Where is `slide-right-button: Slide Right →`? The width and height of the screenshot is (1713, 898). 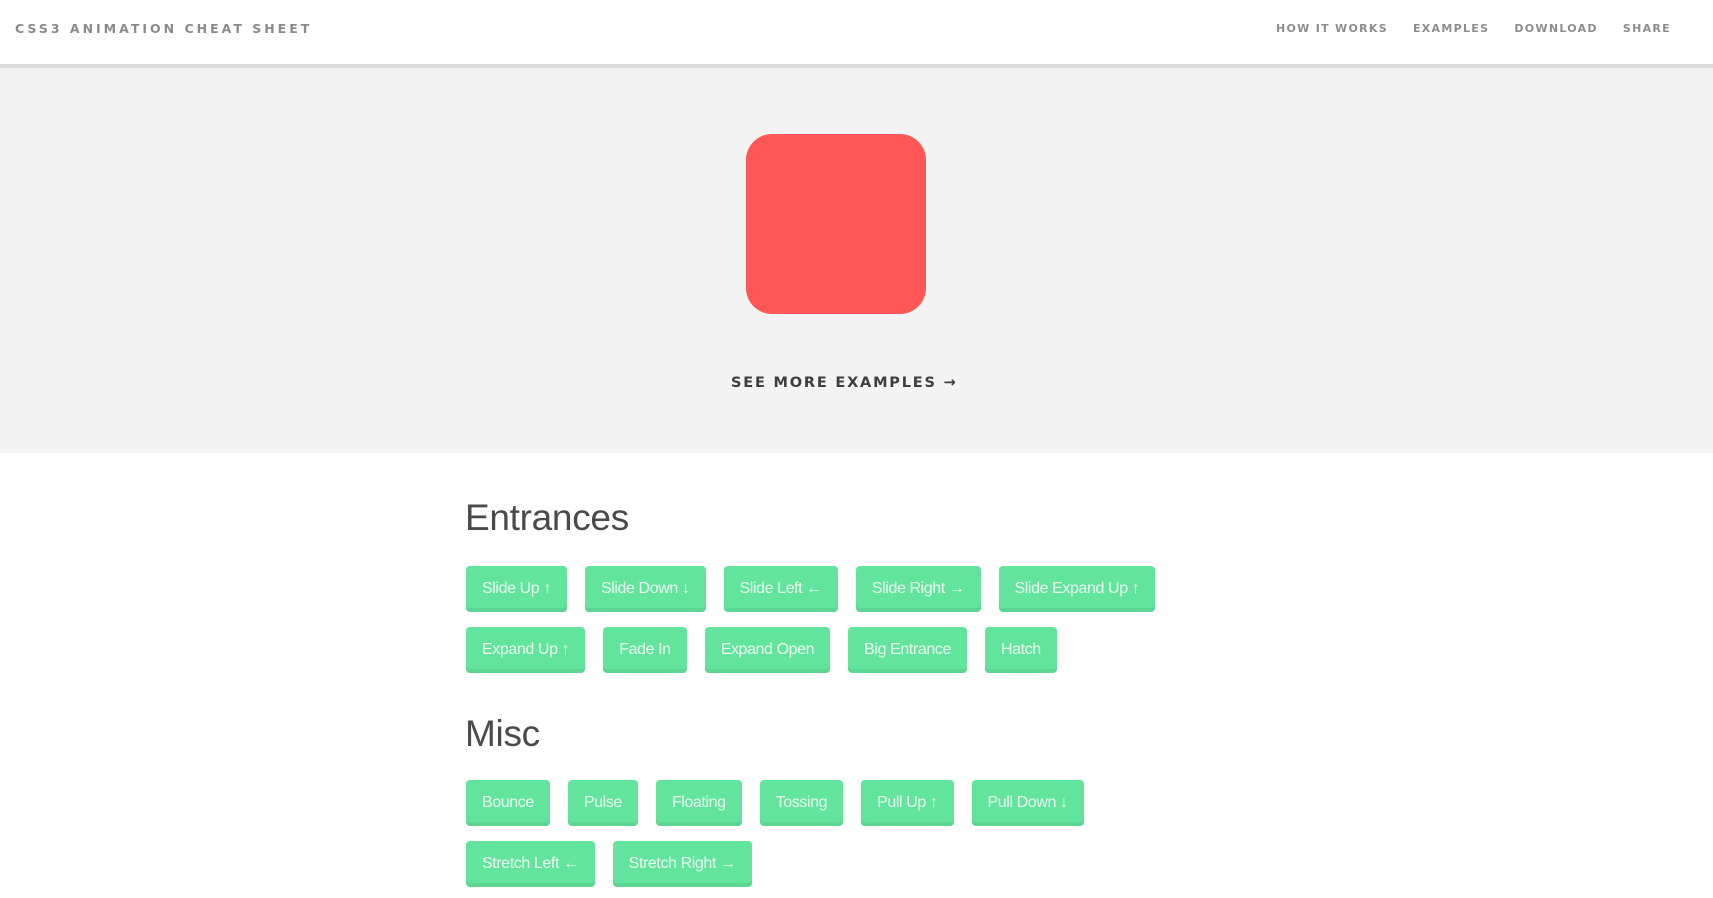
slide-right-button: Slide Right → is located at coordinates (918, 589).